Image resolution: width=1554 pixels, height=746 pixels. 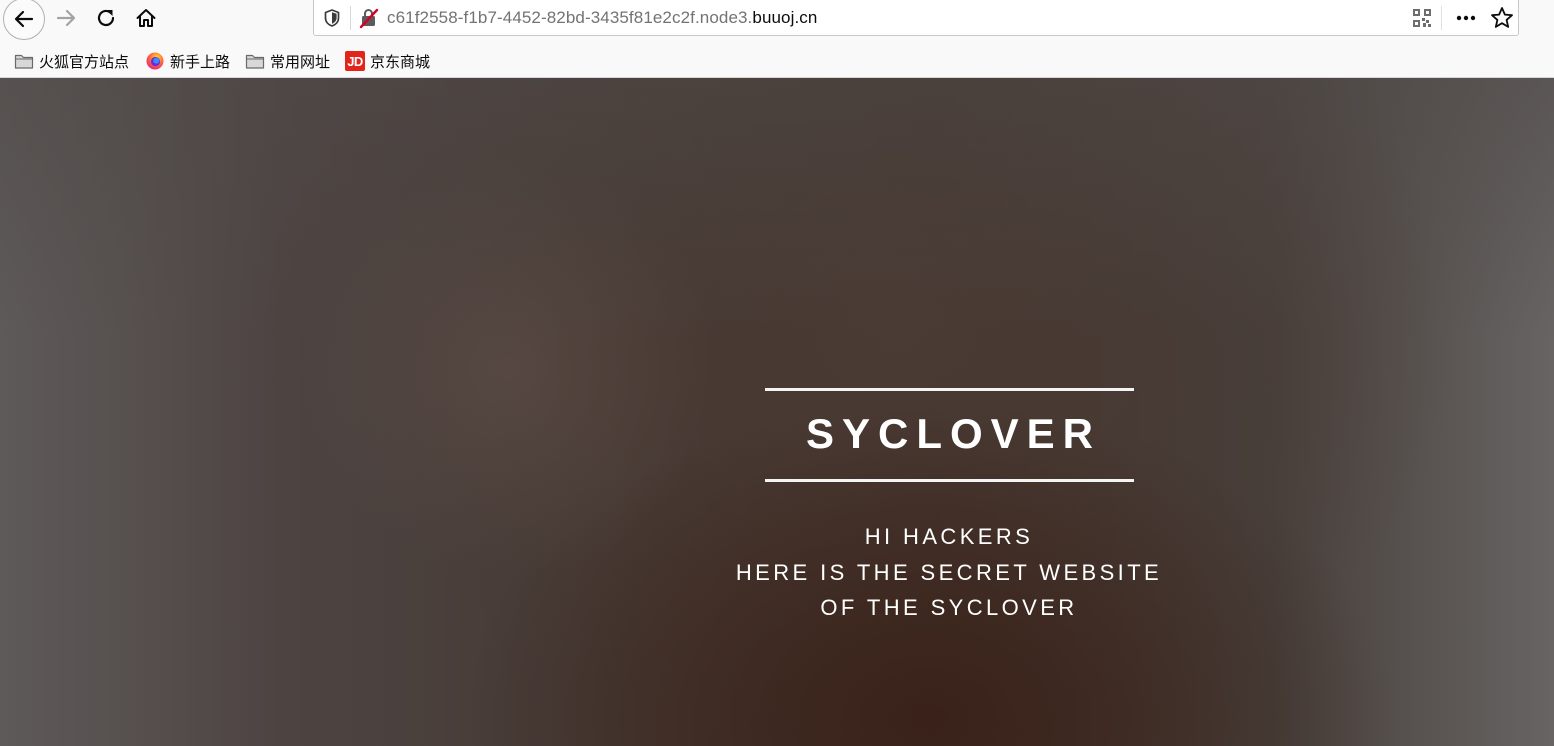 I want to click on back-arrow-icon, so click(x=24, y=19).